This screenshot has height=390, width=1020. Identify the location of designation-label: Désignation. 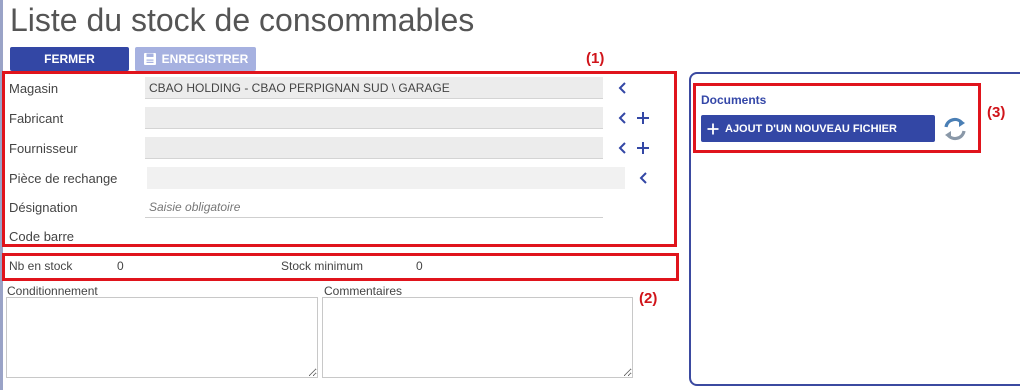
(43, 207).